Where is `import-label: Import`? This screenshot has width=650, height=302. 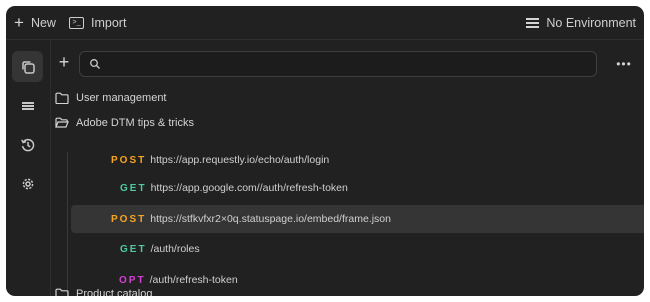 import-label: Import is located at coordinates (109, 22).